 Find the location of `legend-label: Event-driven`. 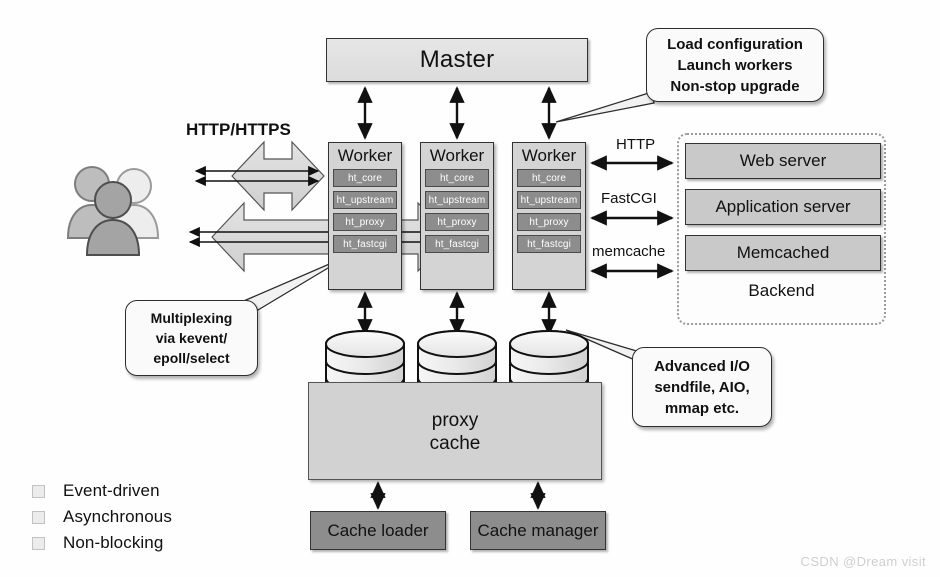

legend-label: Event-driven is located at coordinates (111, 490).